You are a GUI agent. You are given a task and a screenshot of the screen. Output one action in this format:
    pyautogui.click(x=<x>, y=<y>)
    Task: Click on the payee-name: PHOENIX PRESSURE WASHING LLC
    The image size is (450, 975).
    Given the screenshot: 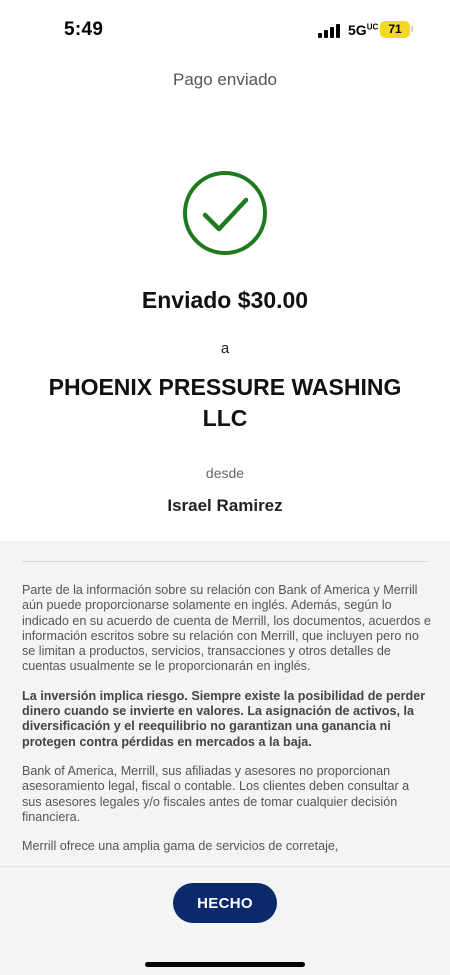 What is the action you would take?
    pyautogui.click(x=225, y=402)
    